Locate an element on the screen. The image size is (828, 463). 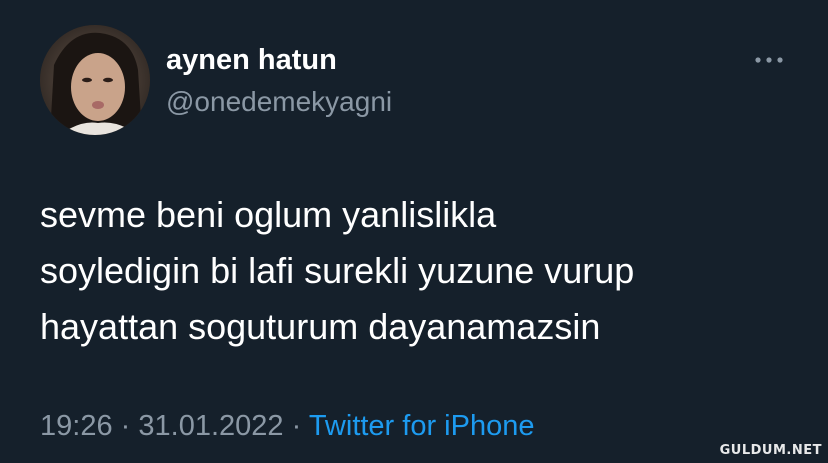
more-options-button is located at coordinates (769, 60).